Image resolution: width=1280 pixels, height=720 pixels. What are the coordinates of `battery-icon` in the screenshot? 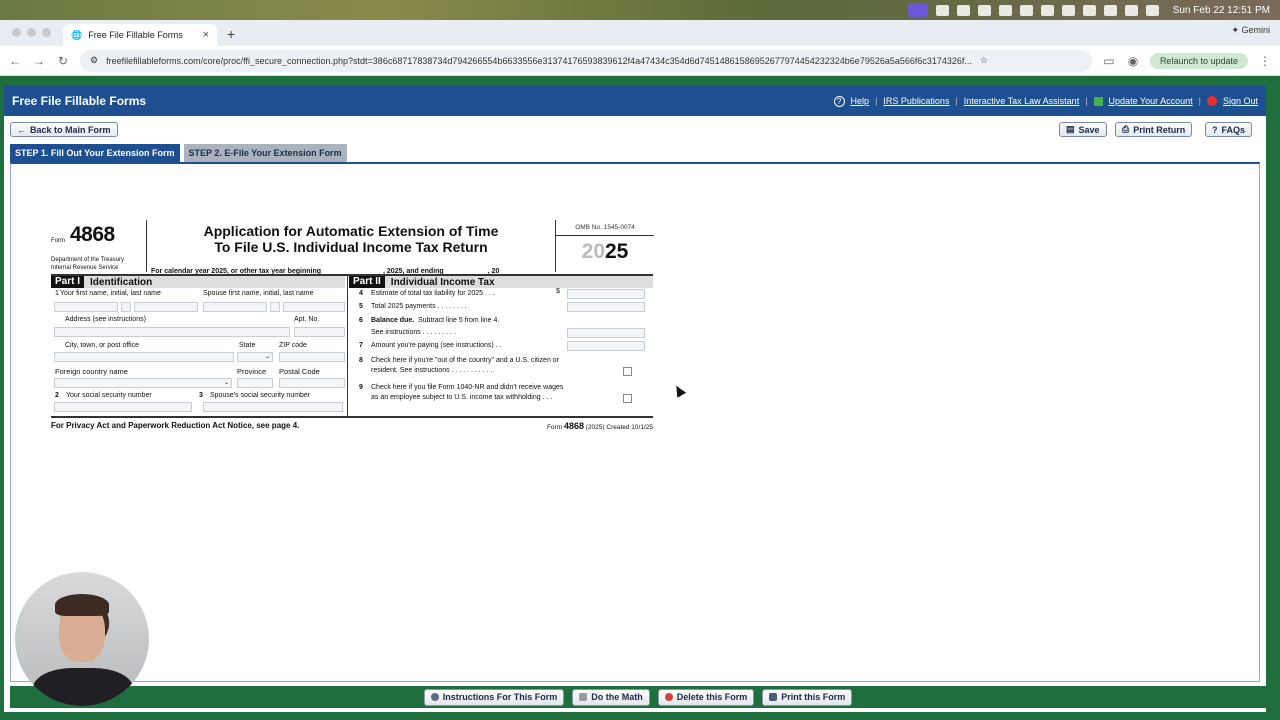 It's located at (1110, 10).